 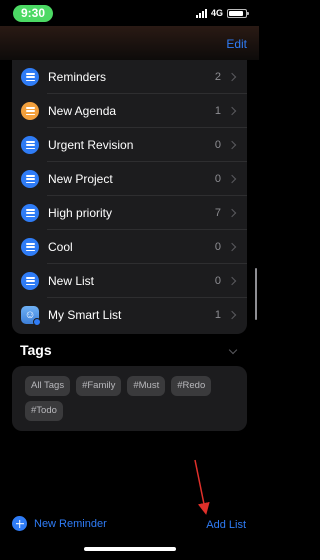 What do you see at coordinates (130, 549) in the screenshot?
I see `home-indicator` at bounding box center [130, 549].